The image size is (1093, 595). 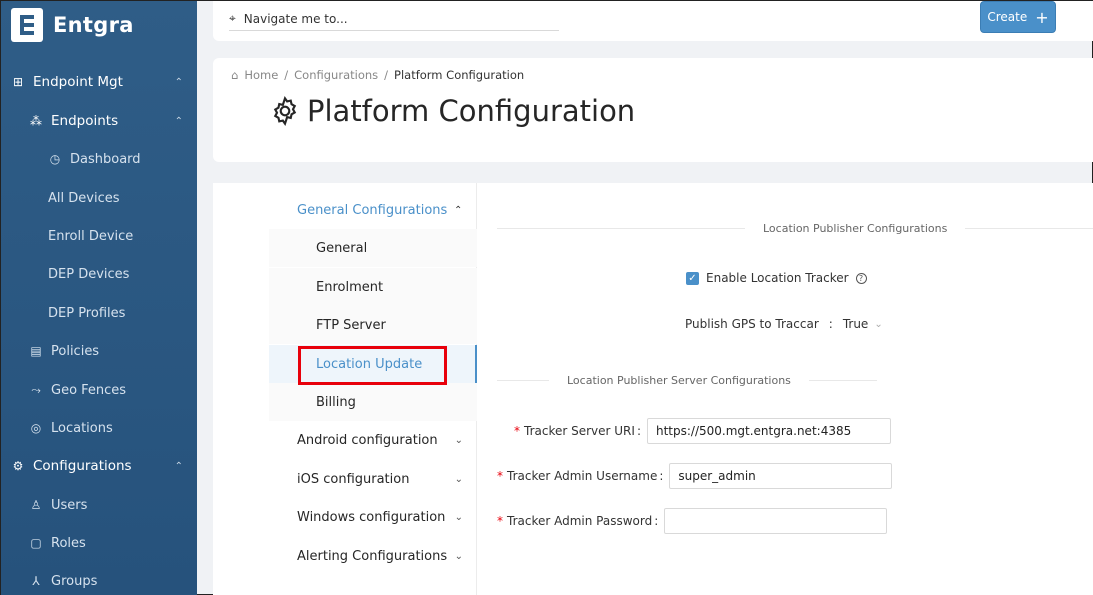 I want to click on brand-logo: Entgra, so click(x=72, y=25).